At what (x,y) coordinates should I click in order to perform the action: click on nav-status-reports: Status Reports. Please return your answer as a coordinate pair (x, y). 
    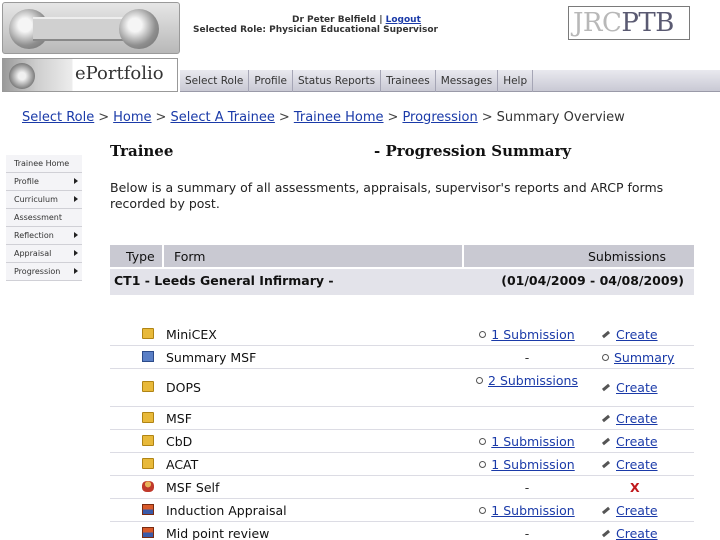
    Looking at the image, I should click on (337, 81).